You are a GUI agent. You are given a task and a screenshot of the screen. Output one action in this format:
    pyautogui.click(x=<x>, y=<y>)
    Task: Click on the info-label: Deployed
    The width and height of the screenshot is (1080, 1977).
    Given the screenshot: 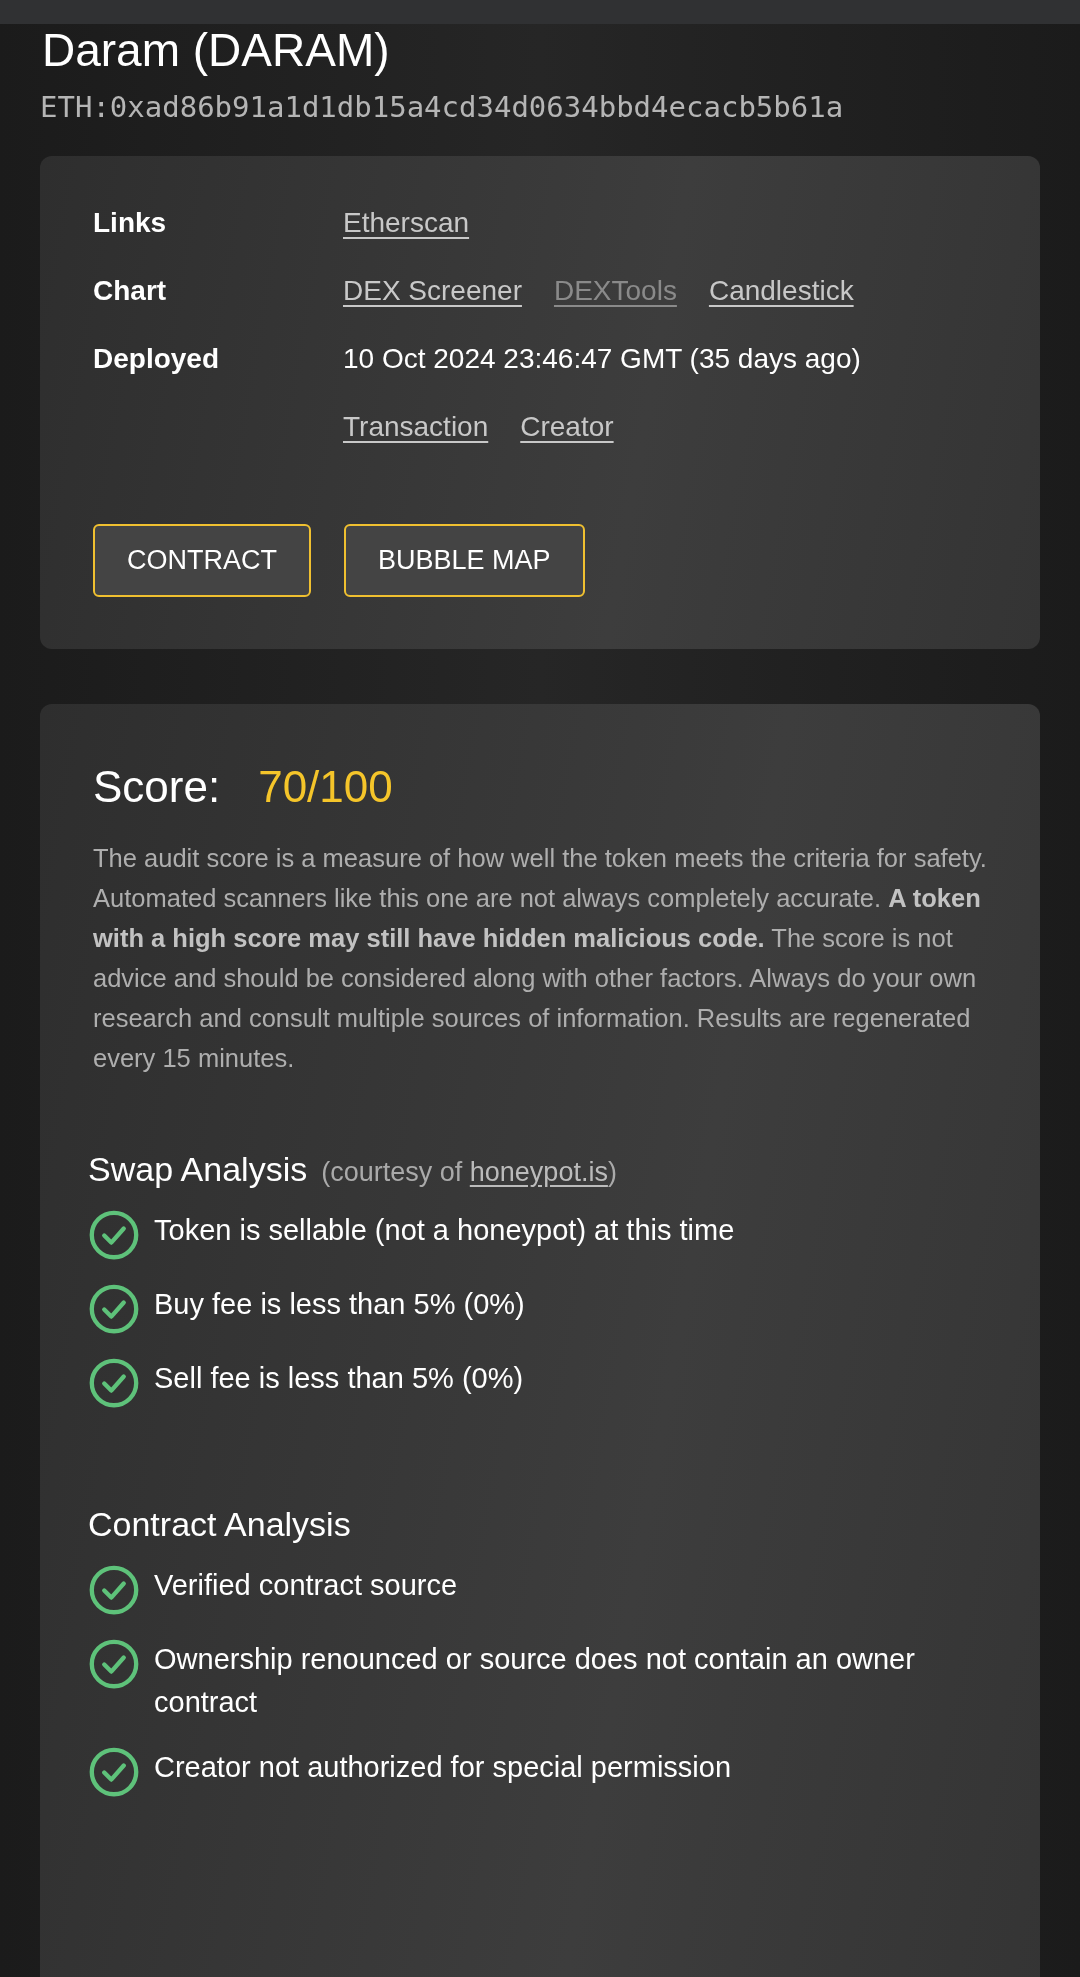 What is the action you would take?
    pyautogui.click(x=156, y=359)
    